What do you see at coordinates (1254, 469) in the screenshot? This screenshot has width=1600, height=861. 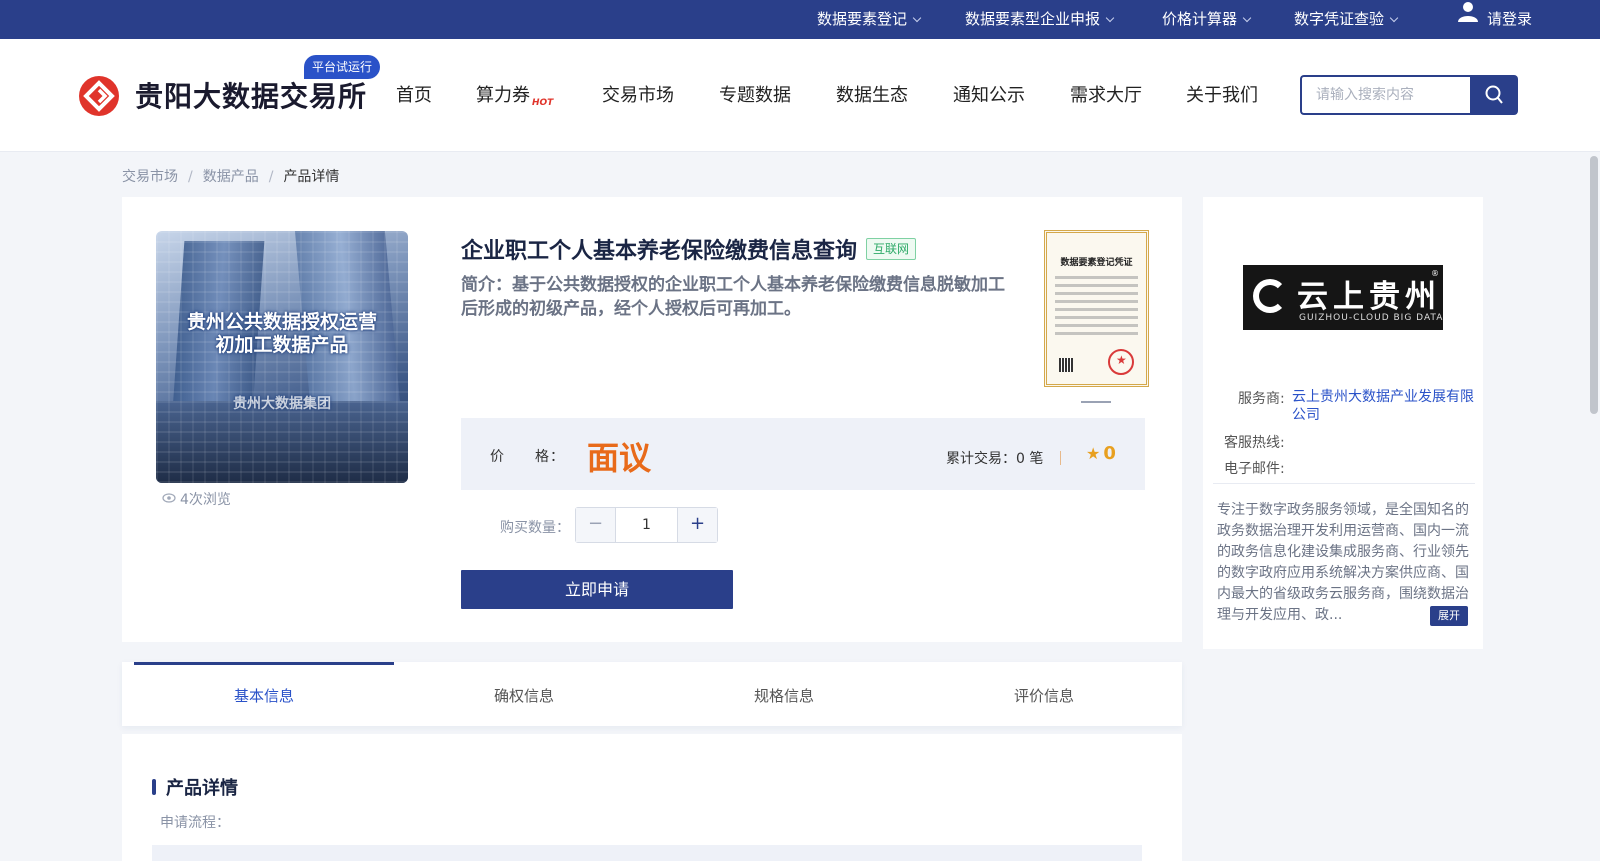 I see `email-label: 电子邮件:` at bounding box center [1254, 469].